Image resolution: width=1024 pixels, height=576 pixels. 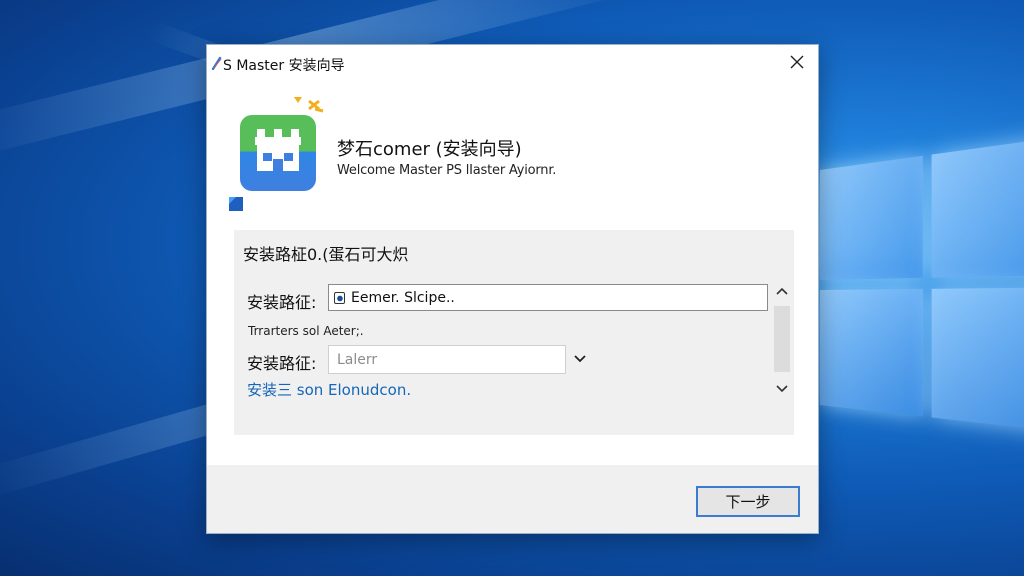 I want to click on app-icon, so click(x=278, y=153).